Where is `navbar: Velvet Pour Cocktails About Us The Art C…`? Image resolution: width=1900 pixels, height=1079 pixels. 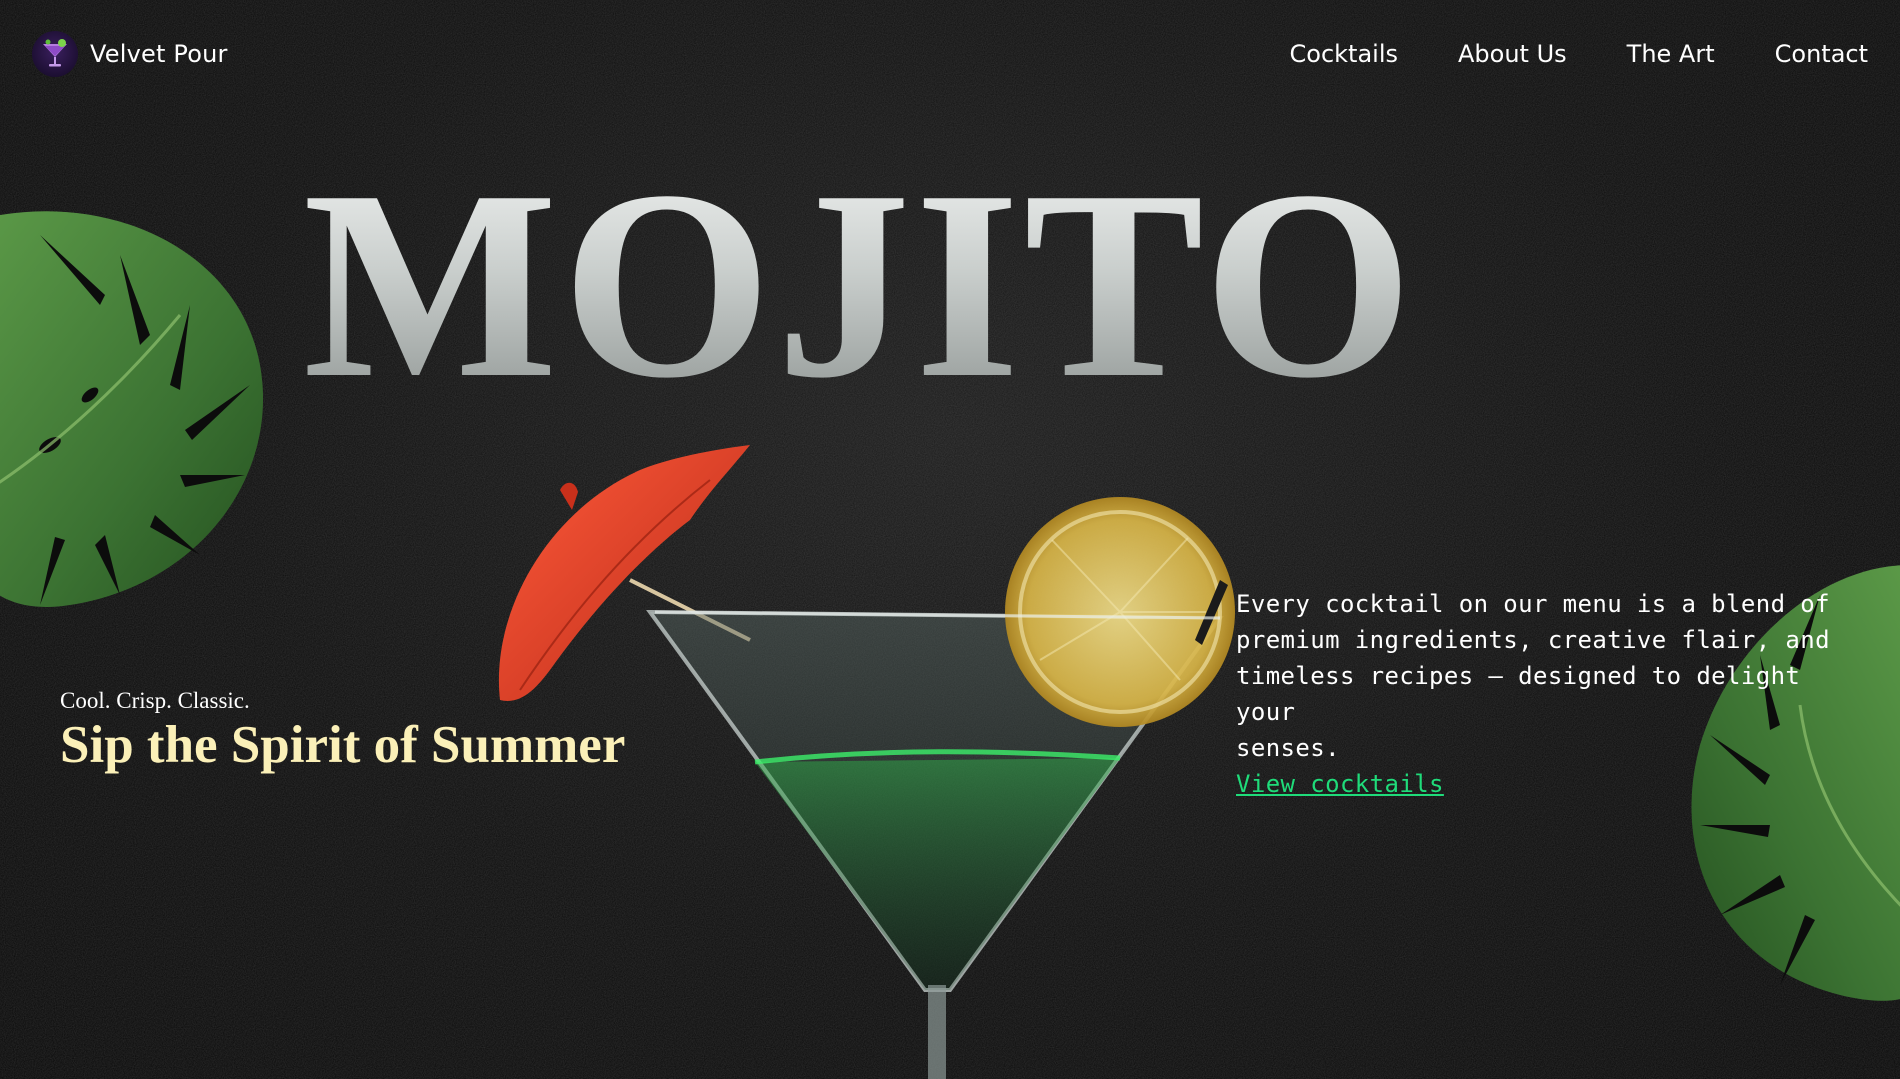
navbar: Velvet Pour Cocktails About Us The Art C… is located at coordinates (950, 54).